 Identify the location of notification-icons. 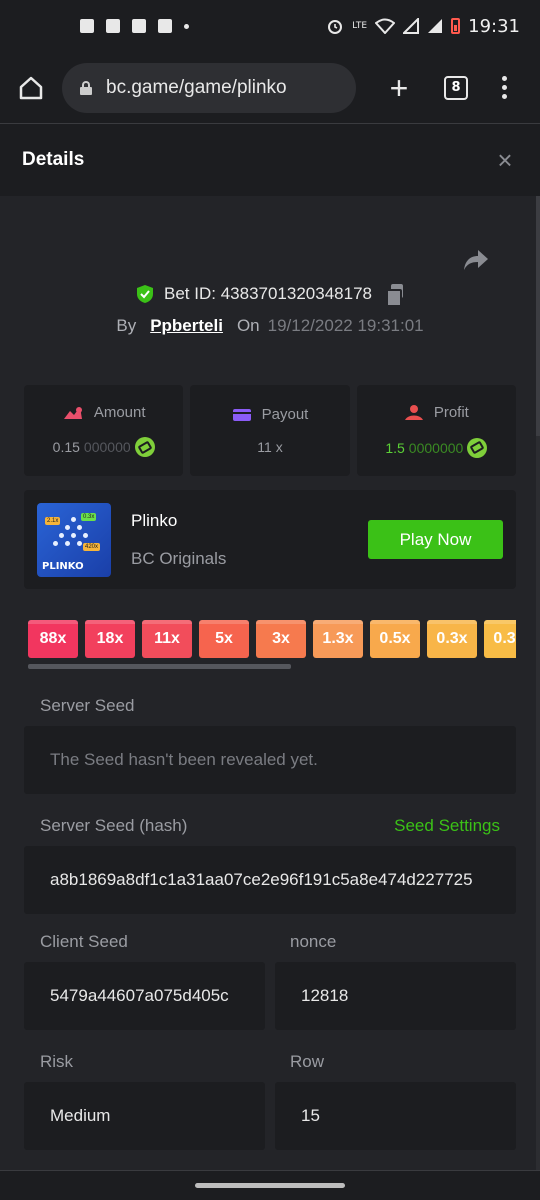
(134, 26).